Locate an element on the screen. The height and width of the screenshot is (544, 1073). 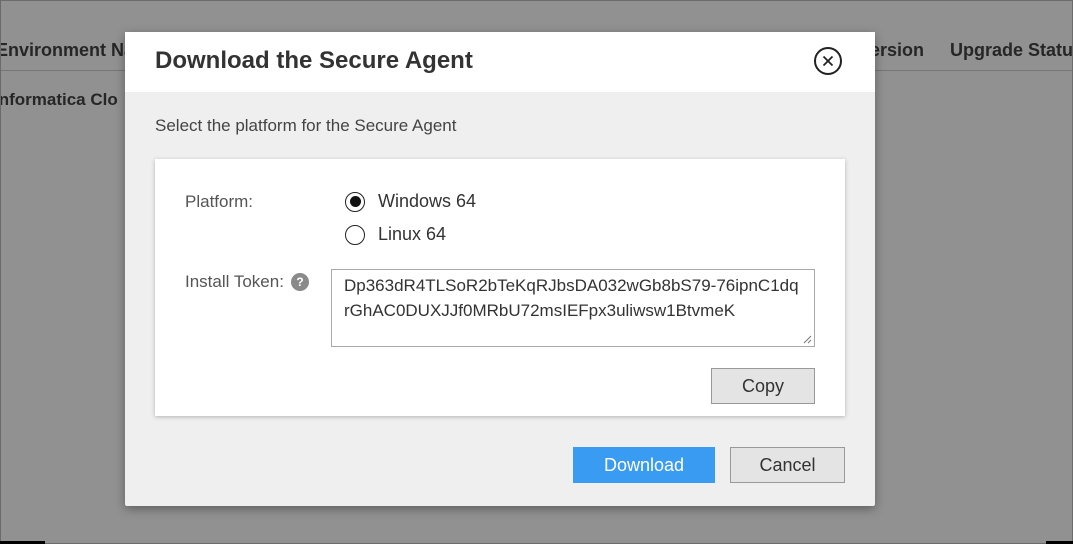
platform-label: Platform: is located at coordinates (219, 201).